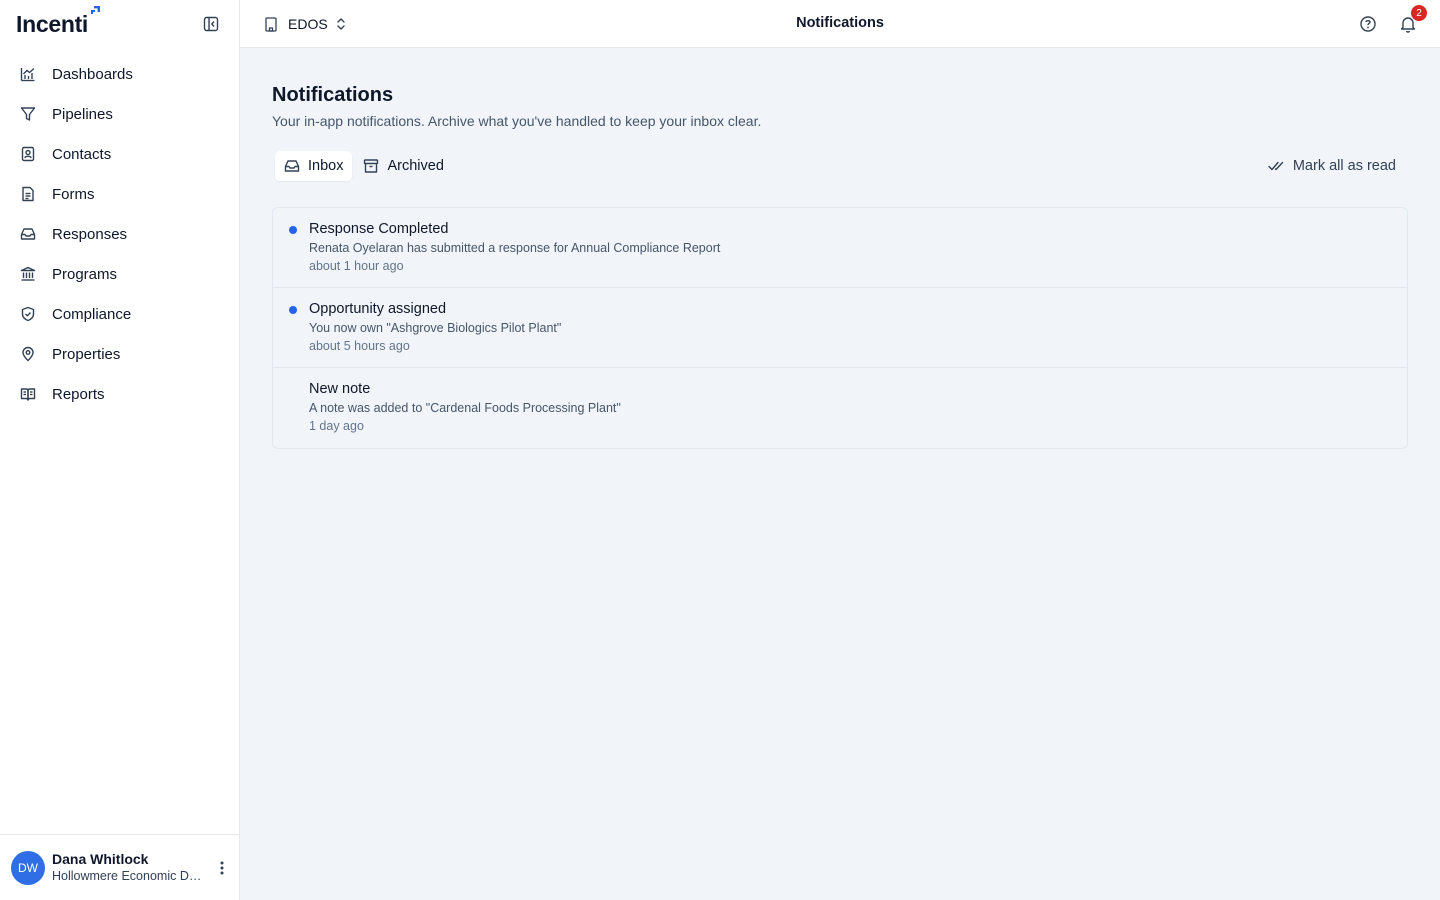 This screenshot has width=1440, height=900. I want to click on double-check-icon, so click(1276, 166).